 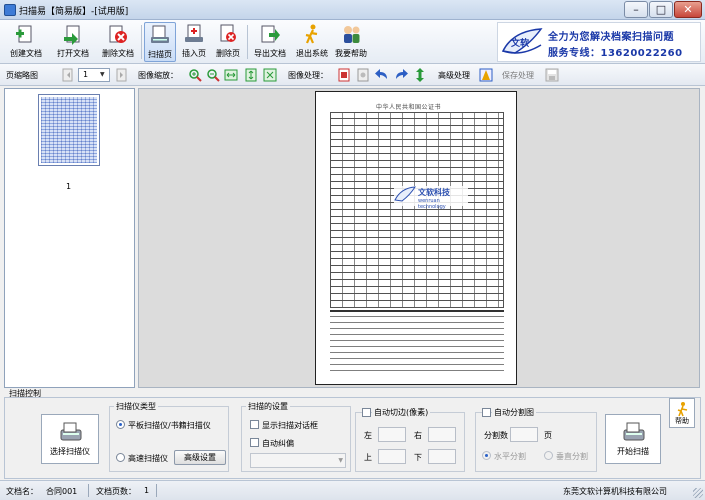 What do you see at coordinates (116, 491) in the screenshot?
I see `page-count-label: 文档页数：` at bounding box center [116, 491].